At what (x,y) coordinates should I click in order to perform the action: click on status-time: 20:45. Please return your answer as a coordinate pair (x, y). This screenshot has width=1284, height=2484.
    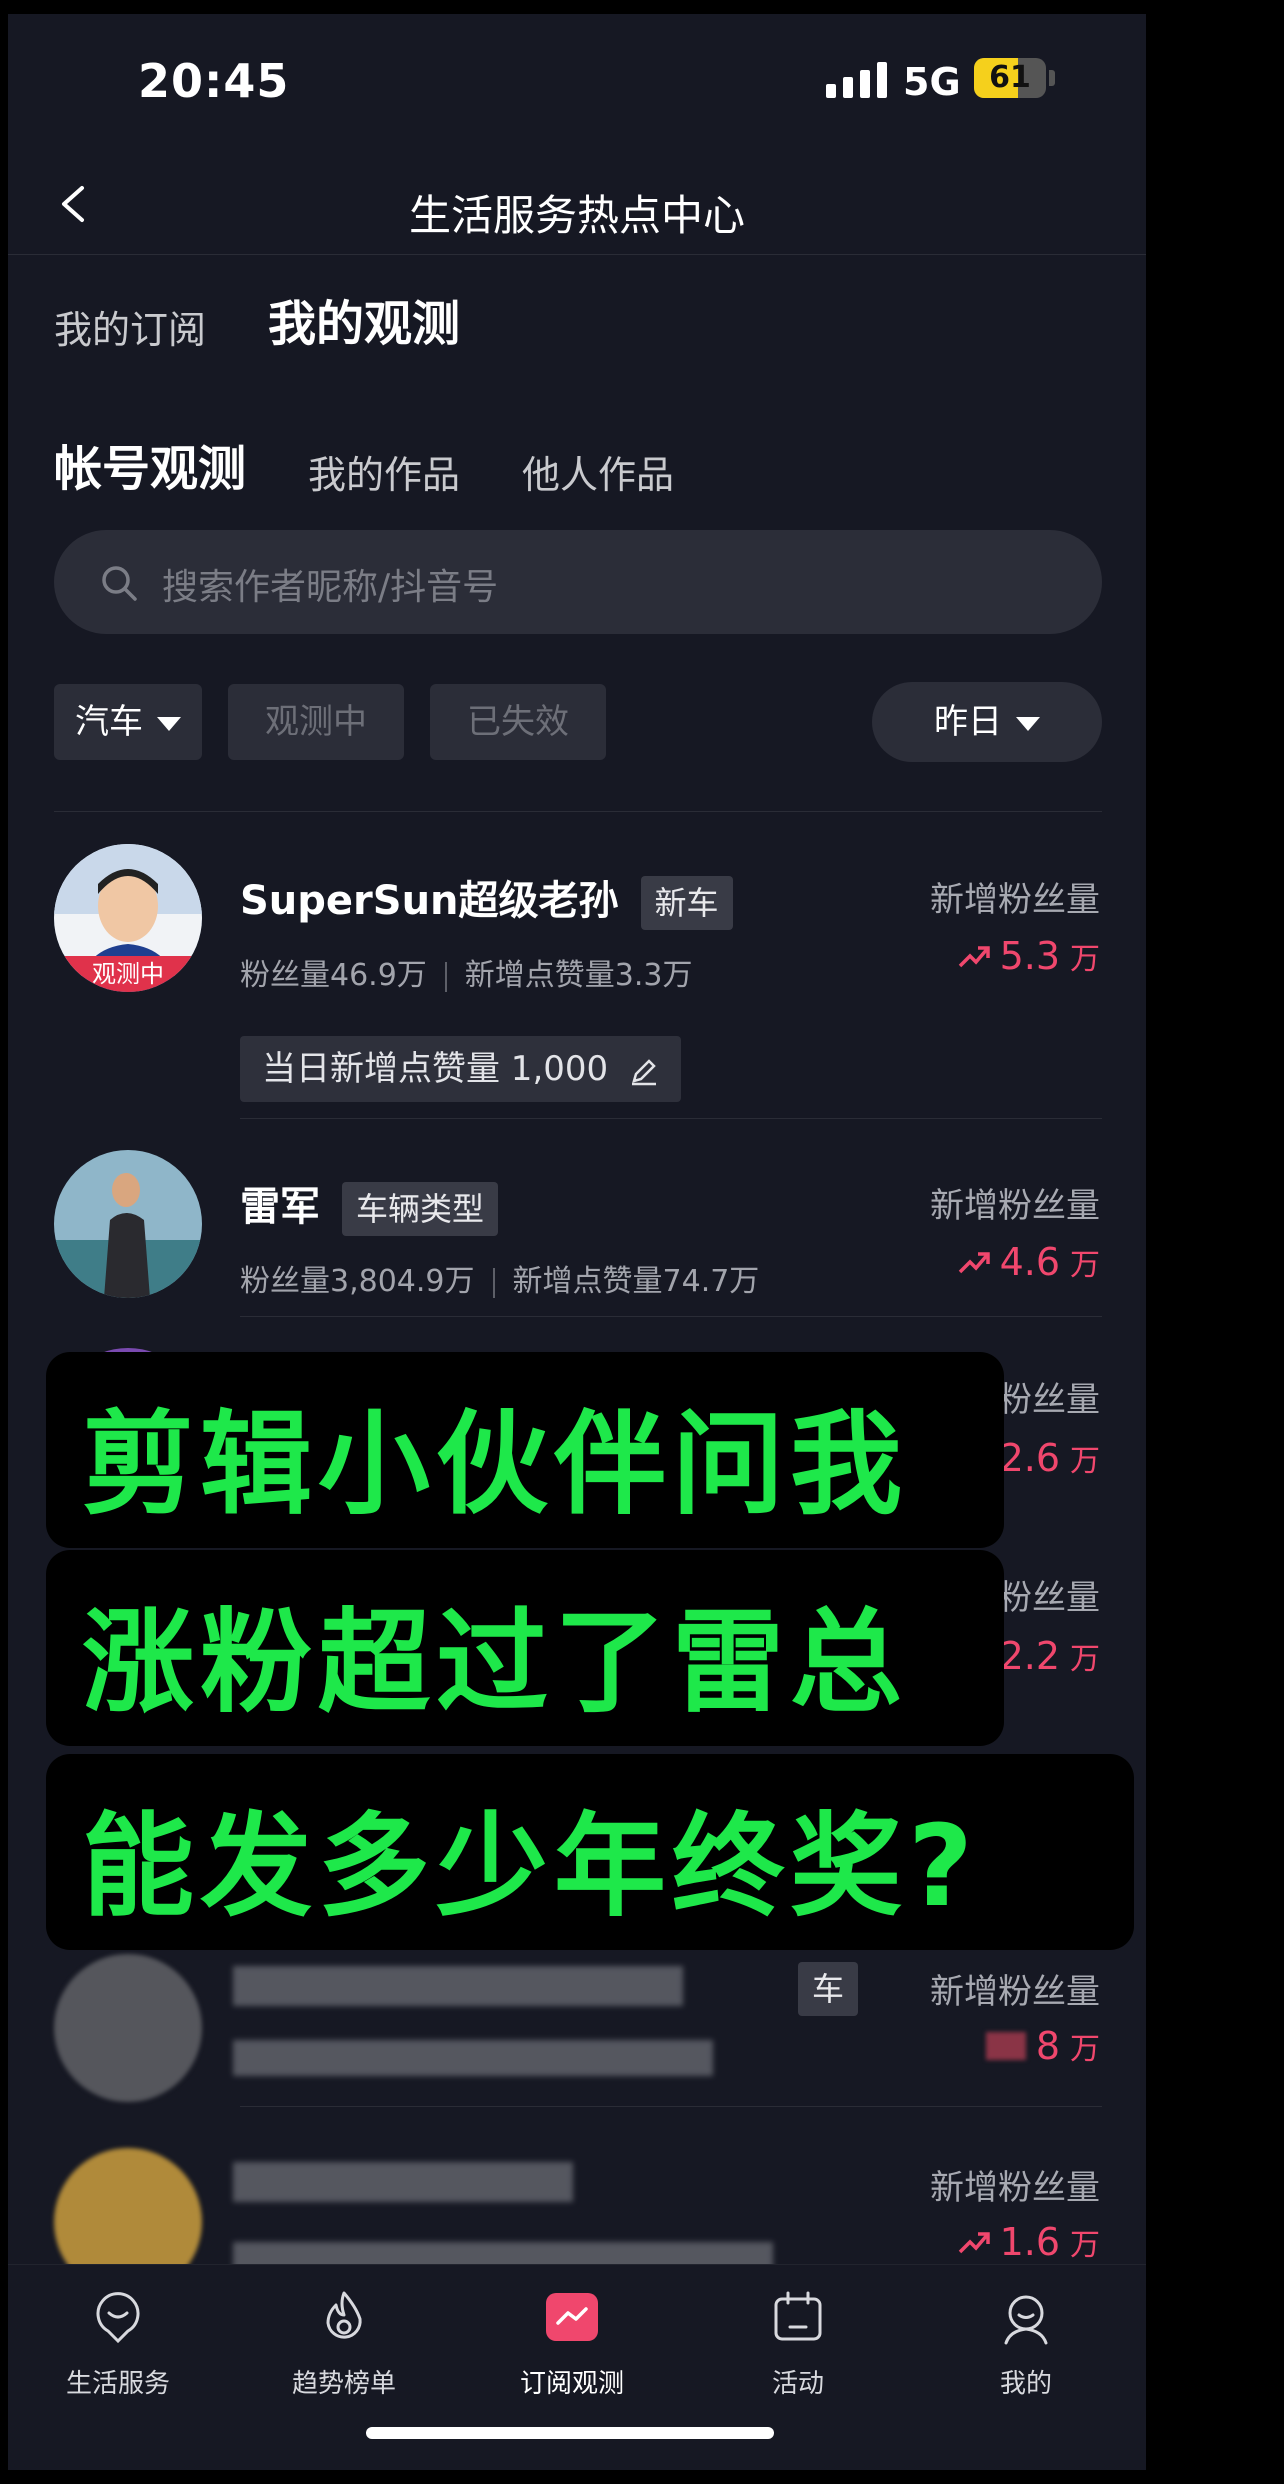
    Looking at the image, I should click on (214, 81).